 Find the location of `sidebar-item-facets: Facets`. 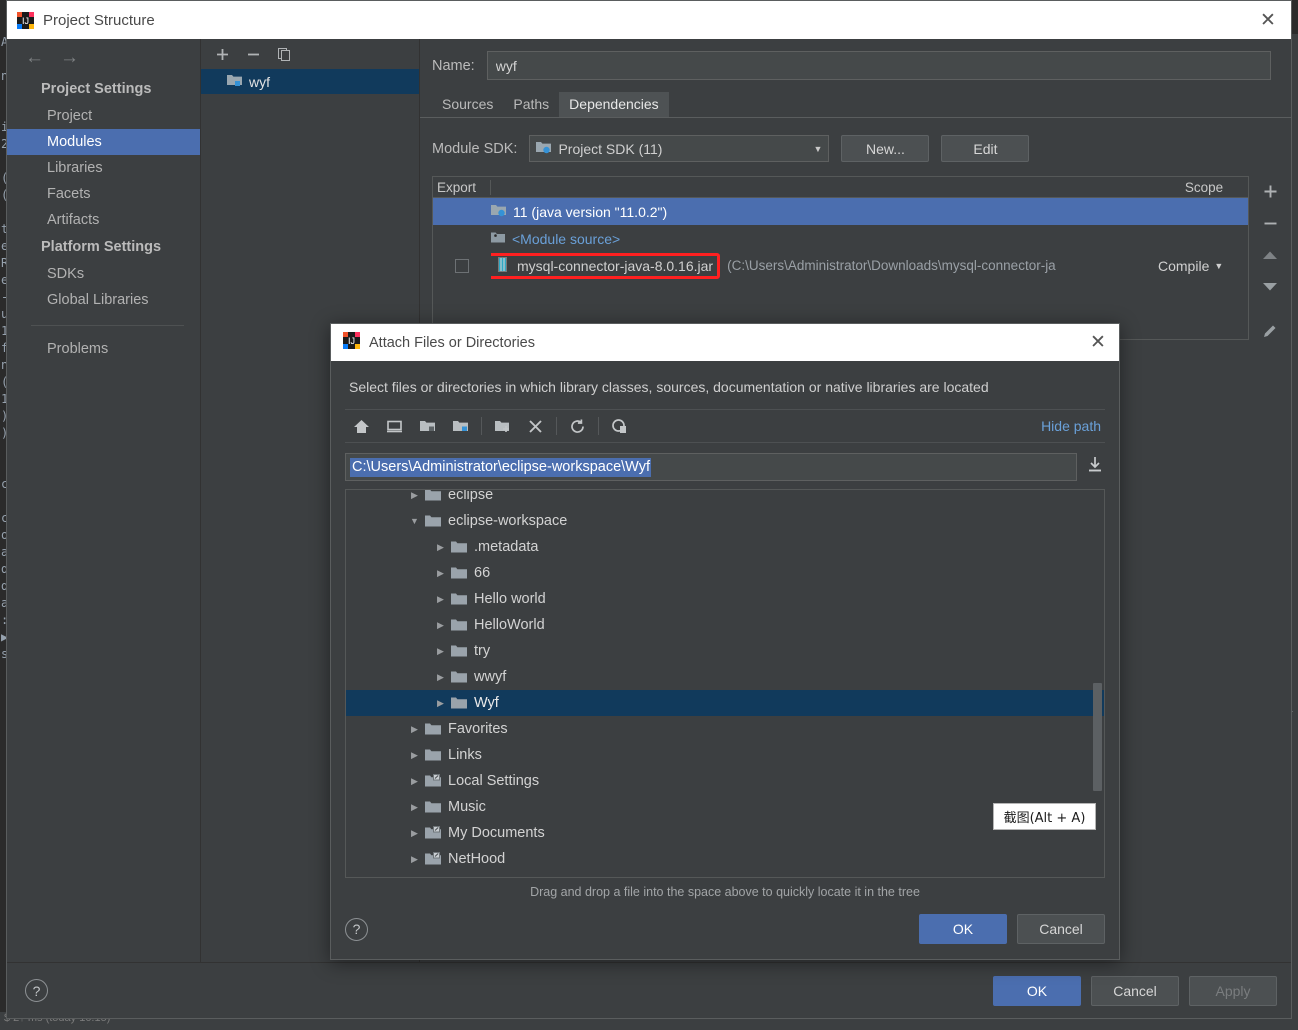

sidebar-item-facets: Facets is located at coordinates (103, 194).